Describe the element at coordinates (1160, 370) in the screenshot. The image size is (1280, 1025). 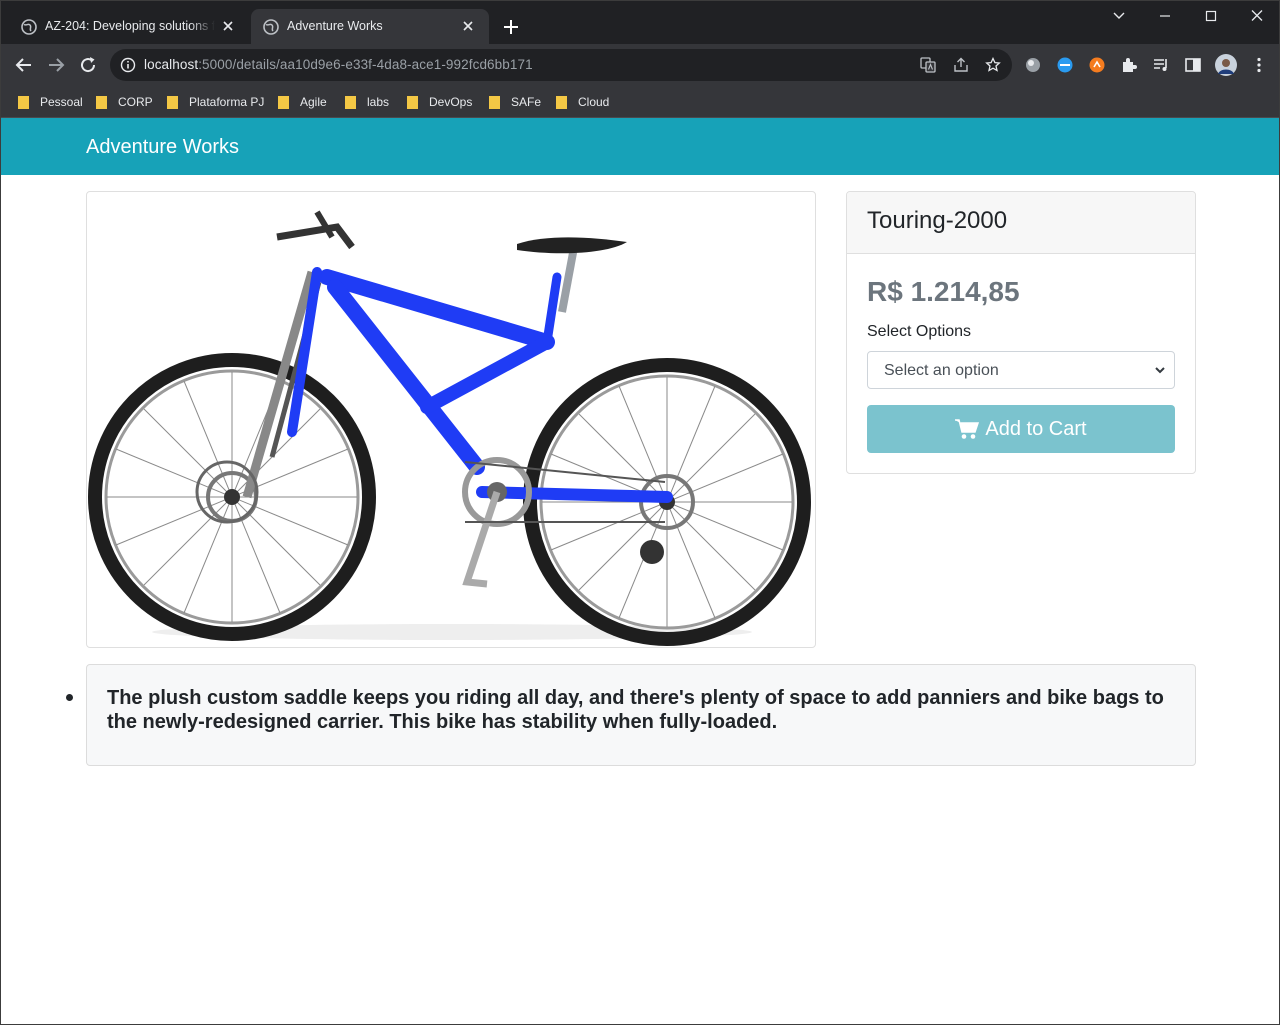
I see `chevron-down-icon` at that location.